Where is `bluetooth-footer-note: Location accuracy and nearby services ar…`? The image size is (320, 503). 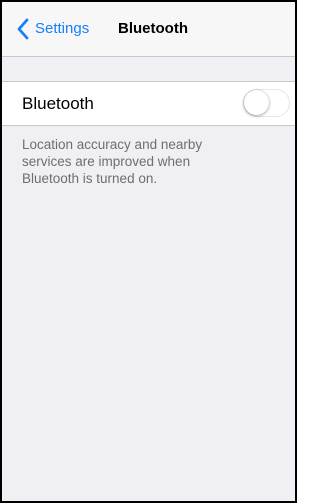
bluetooth-footer-note: Location accuracy and nearby services ar… is located at coordinates (147, 161).